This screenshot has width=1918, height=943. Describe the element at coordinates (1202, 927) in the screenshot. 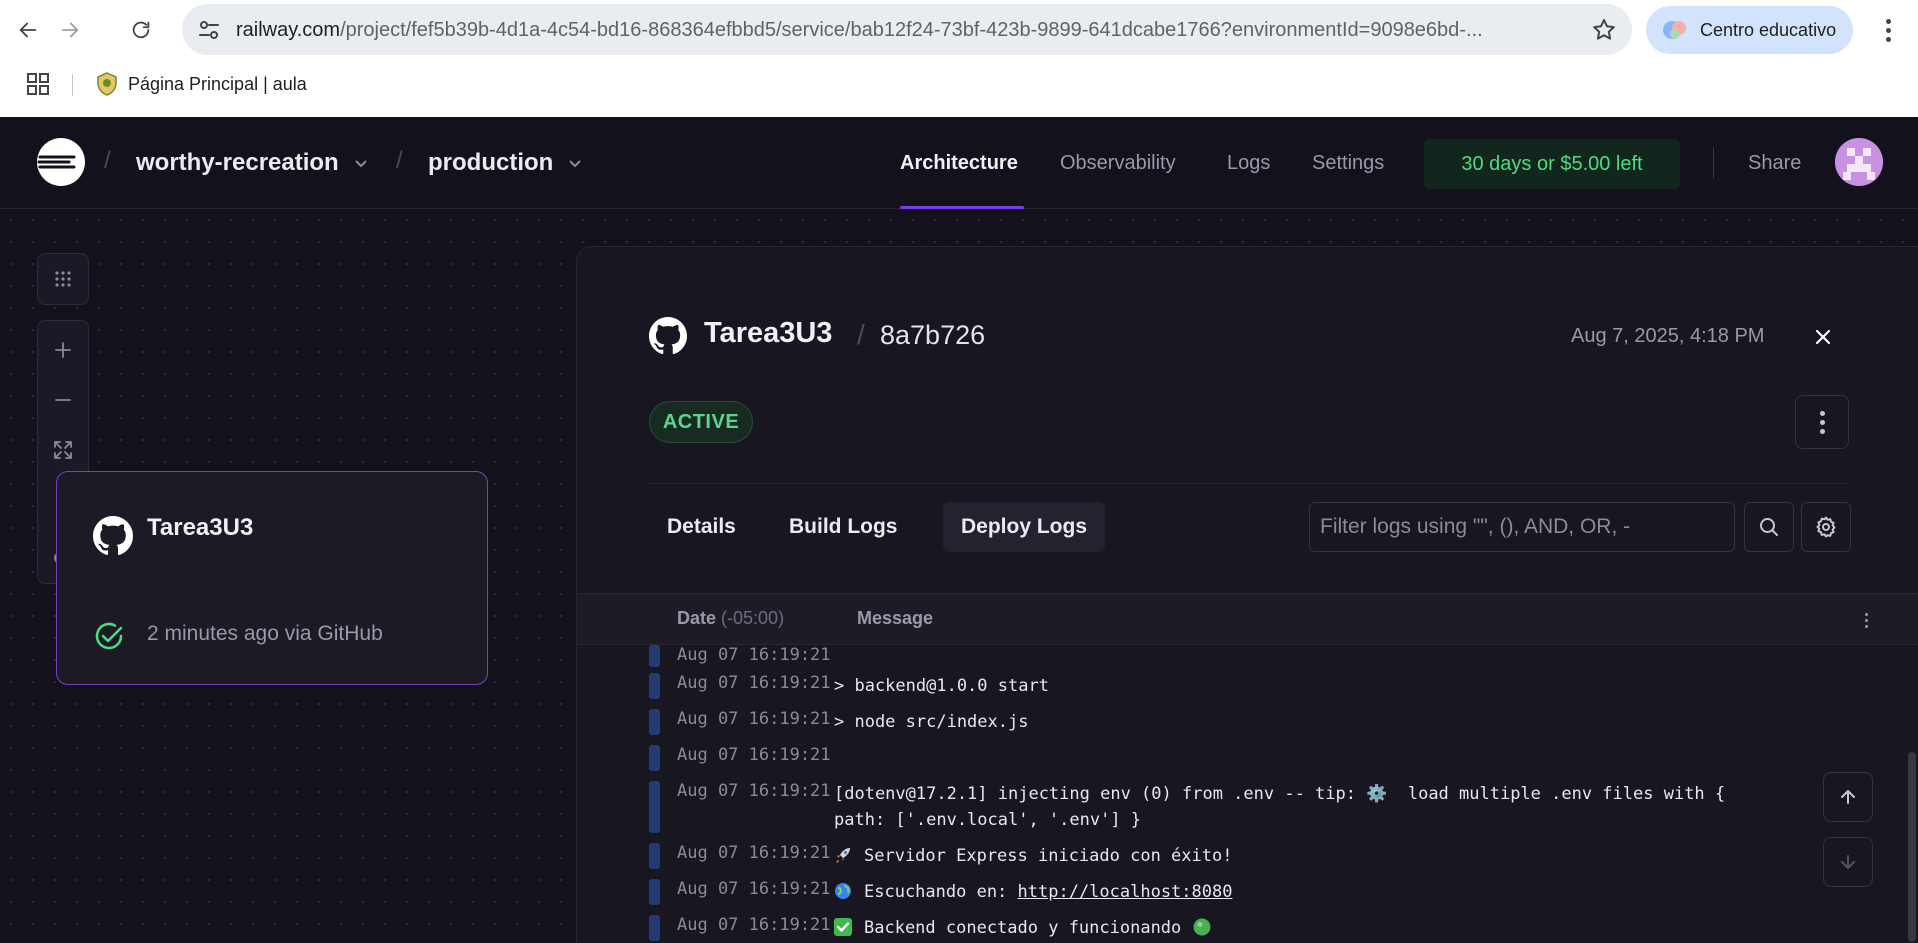

I see `green-circle-icon` at that location.